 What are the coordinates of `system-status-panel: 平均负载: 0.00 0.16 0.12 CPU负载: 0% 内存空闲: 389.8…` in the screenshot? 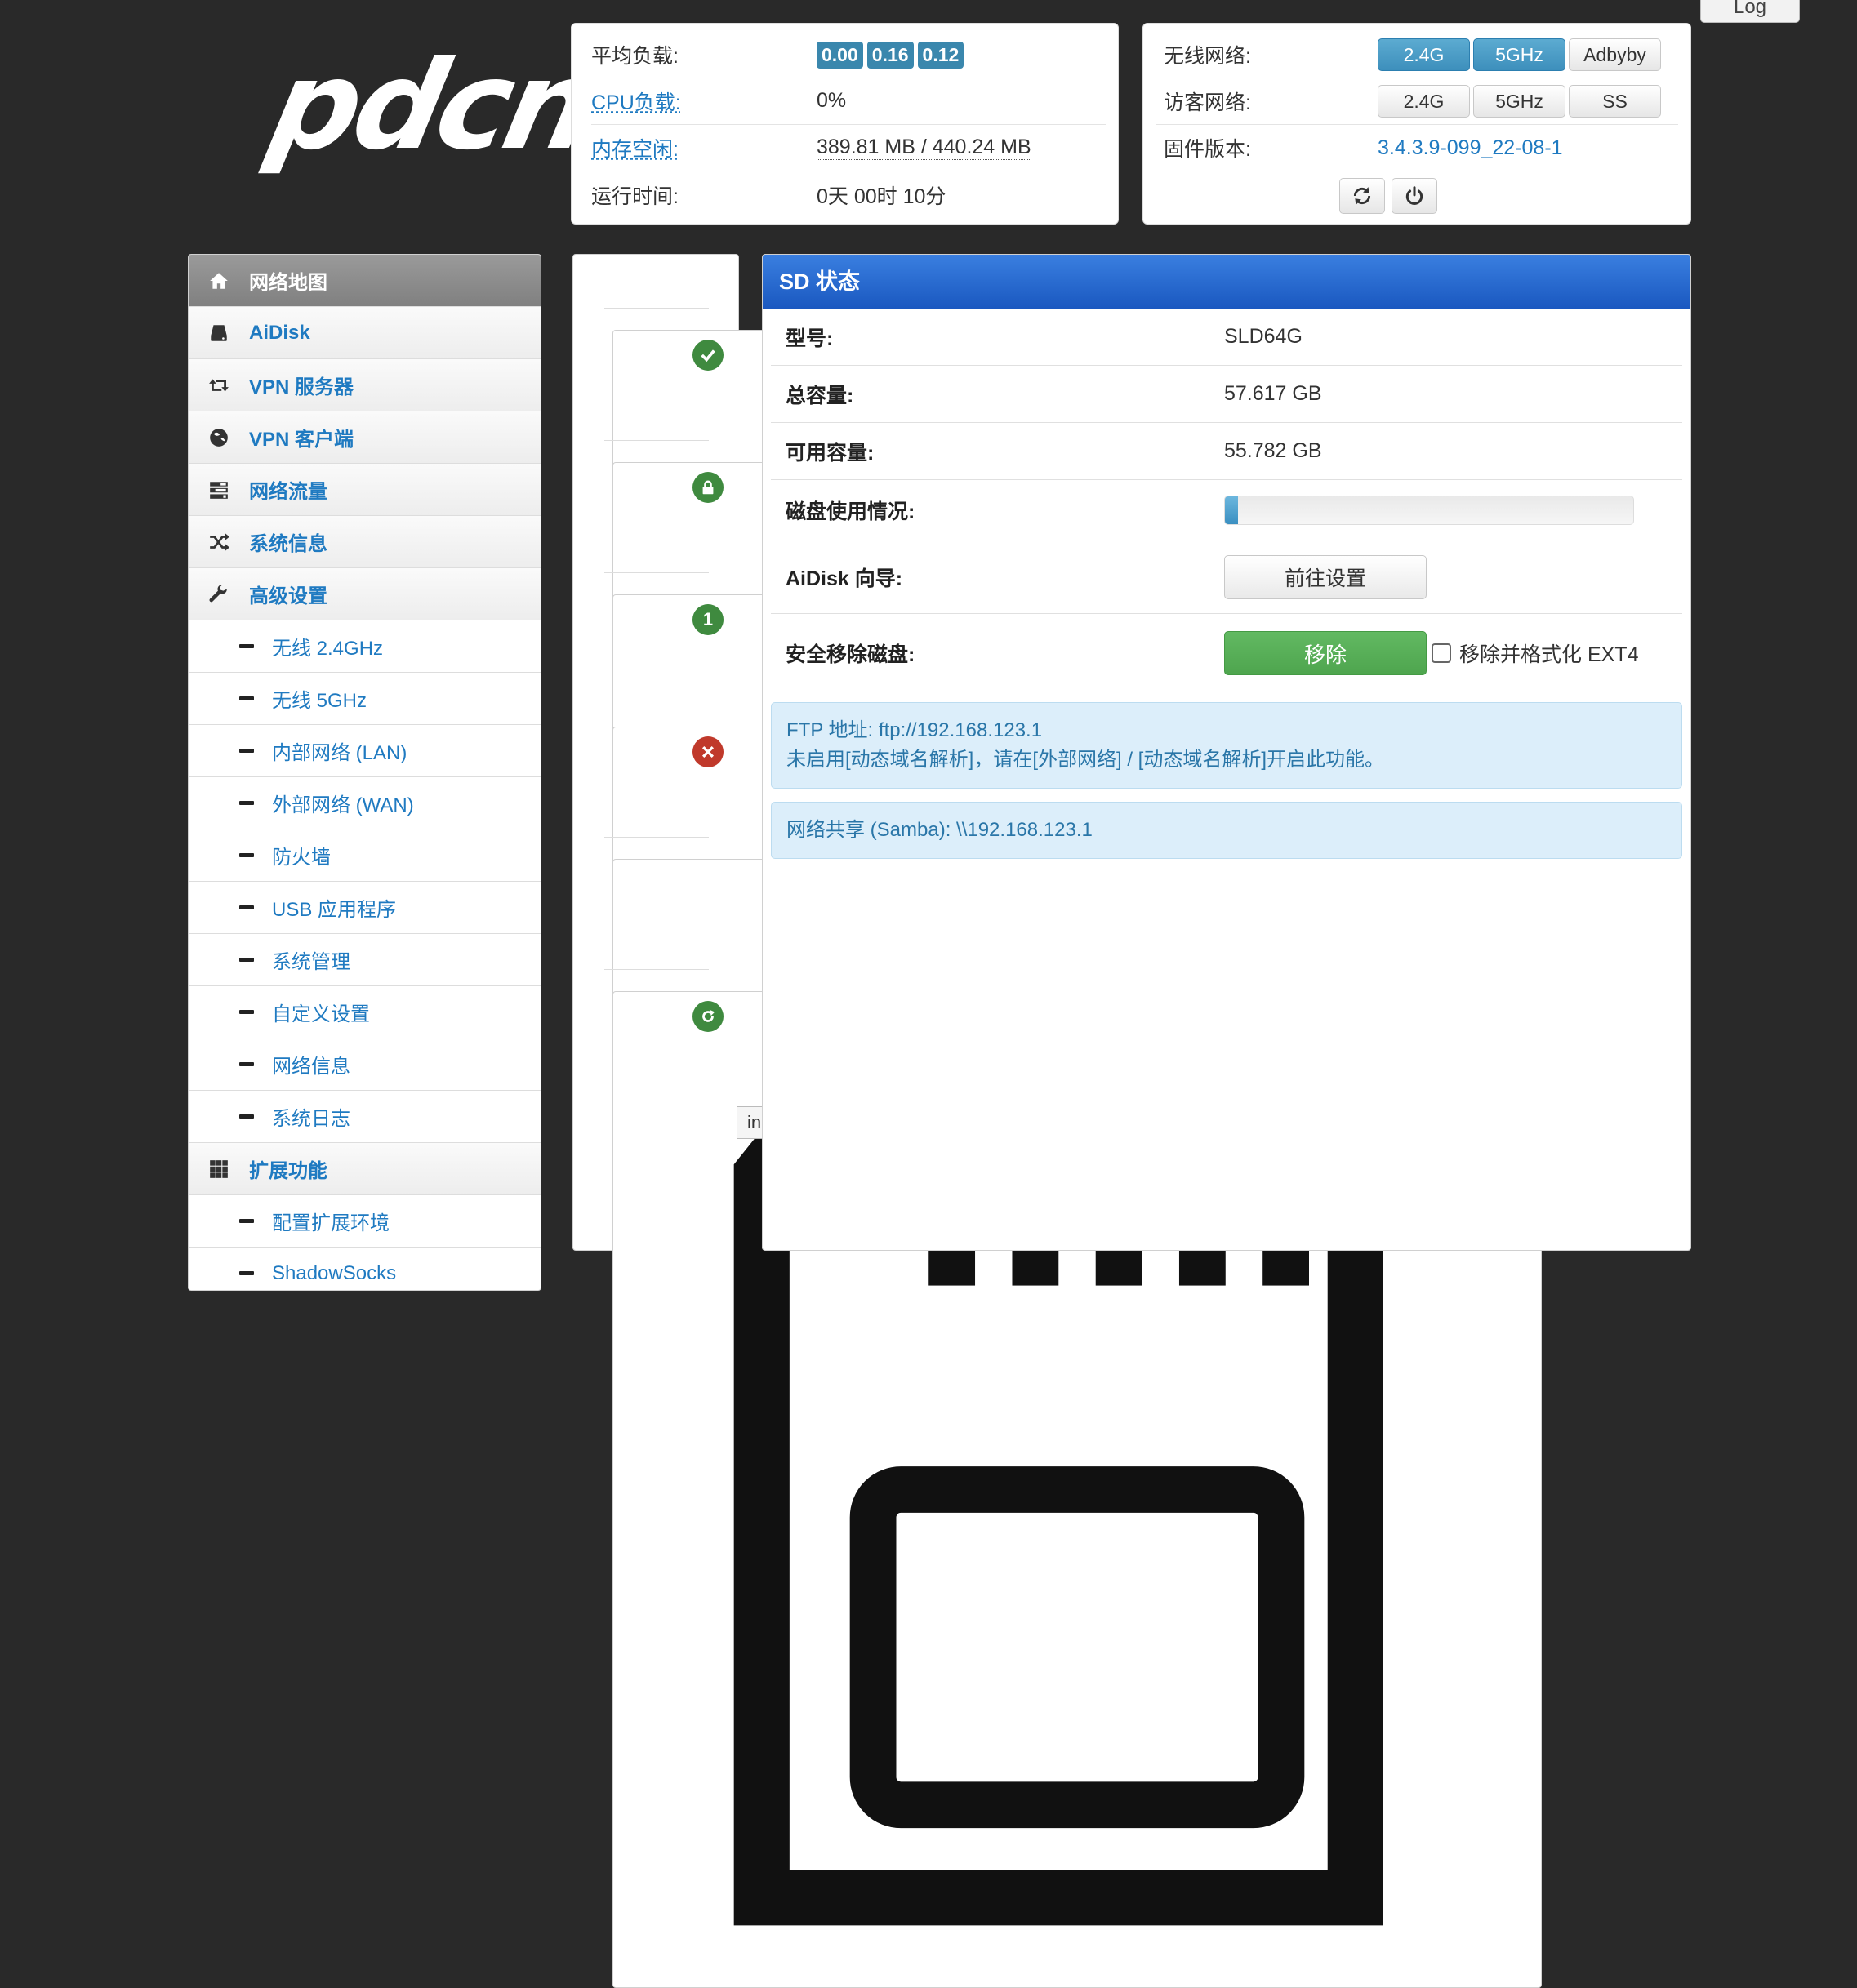 It's located at (845, 124).